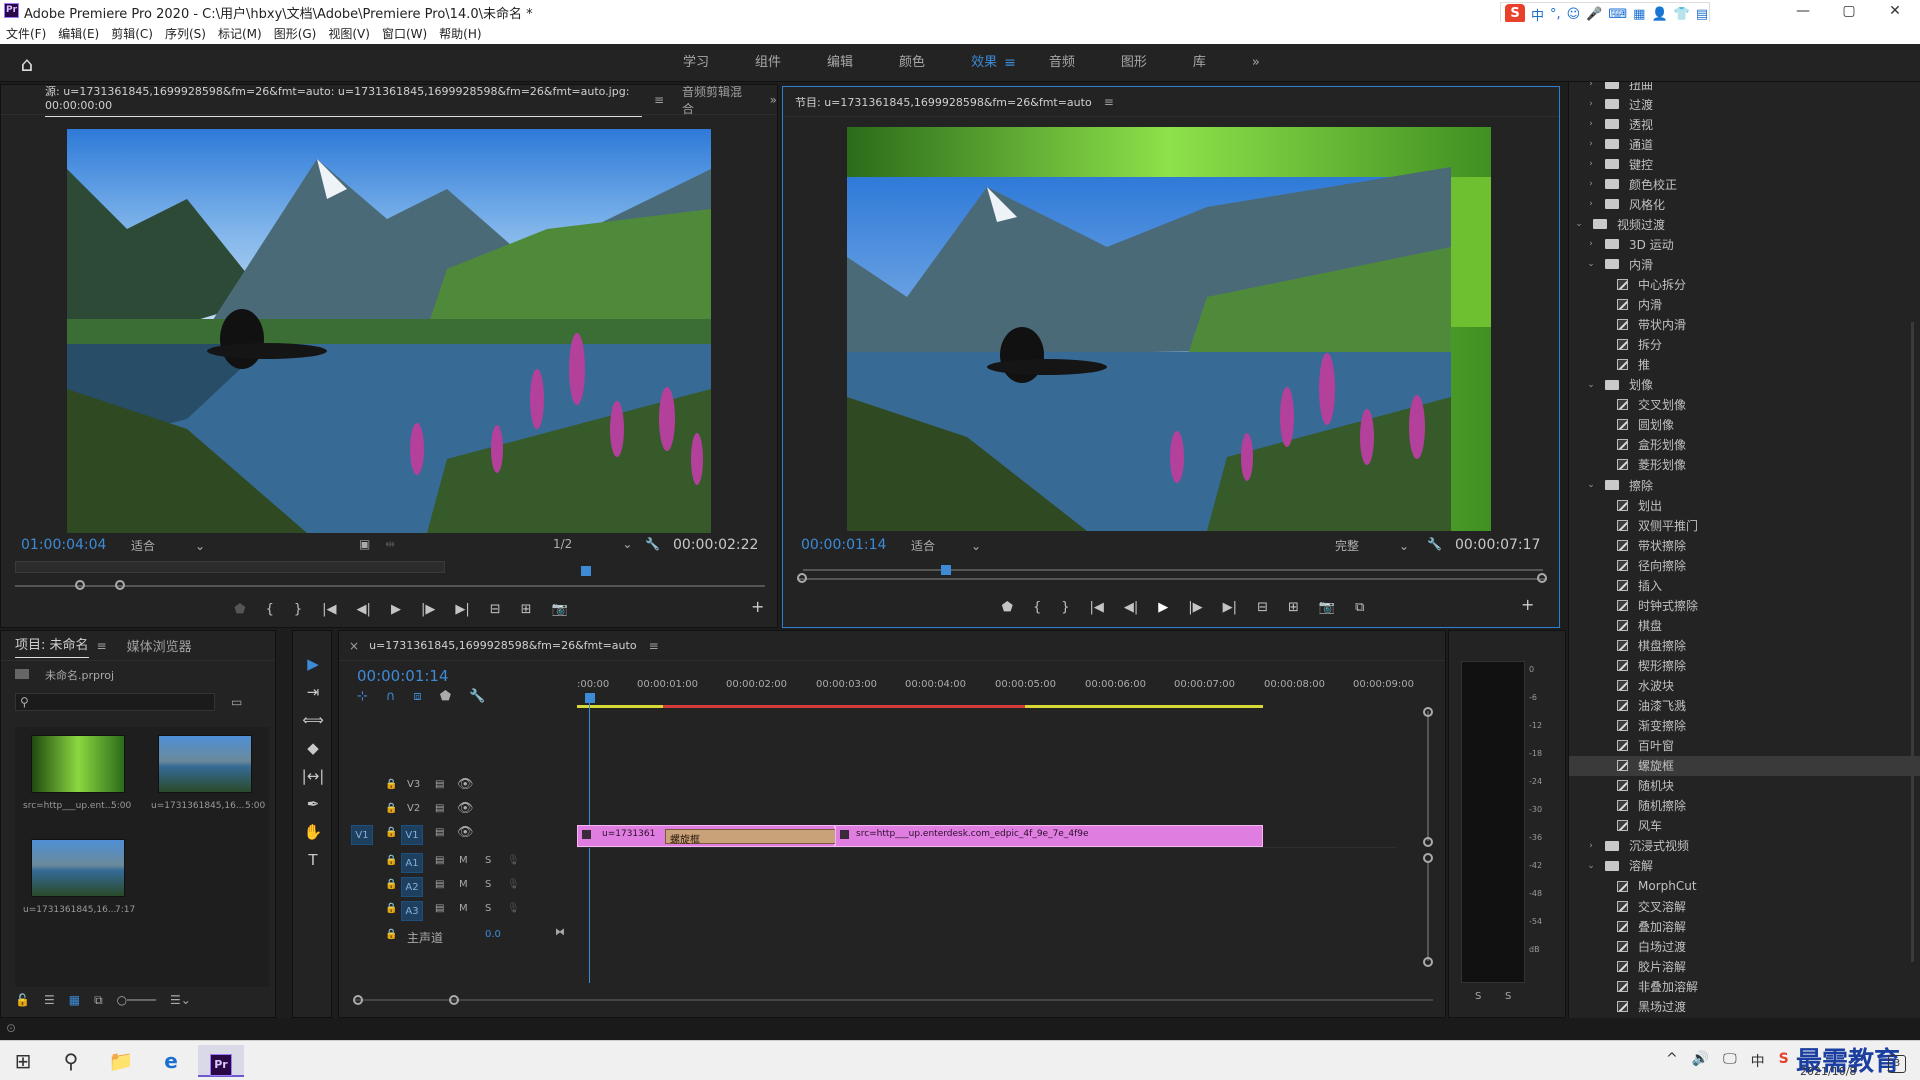 This screenshot has width=1920, height=1080. I want to click on button-editor-icon: +, so click(1527, 604).